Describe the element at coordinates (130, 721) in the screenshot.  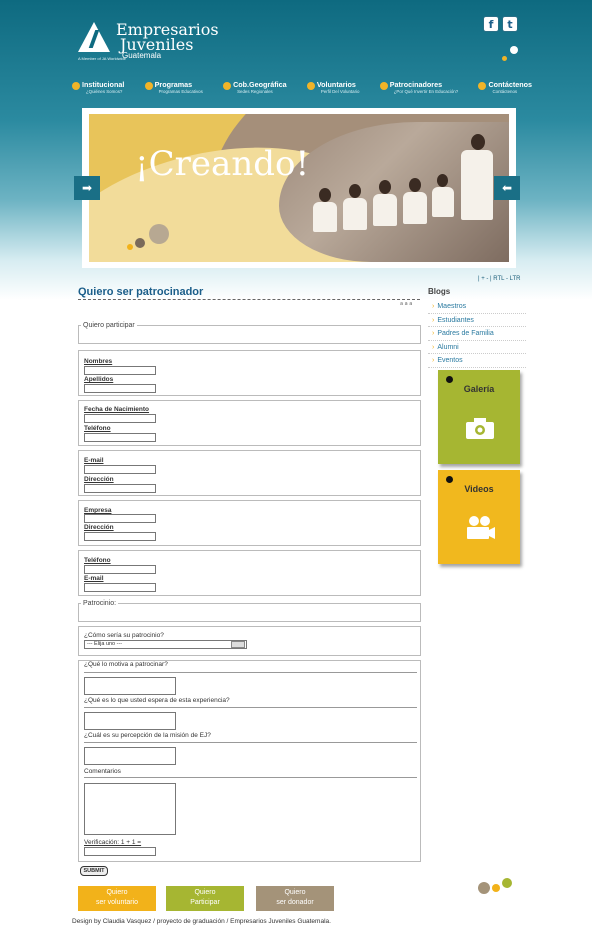
I see `espera-textarea` at that location.